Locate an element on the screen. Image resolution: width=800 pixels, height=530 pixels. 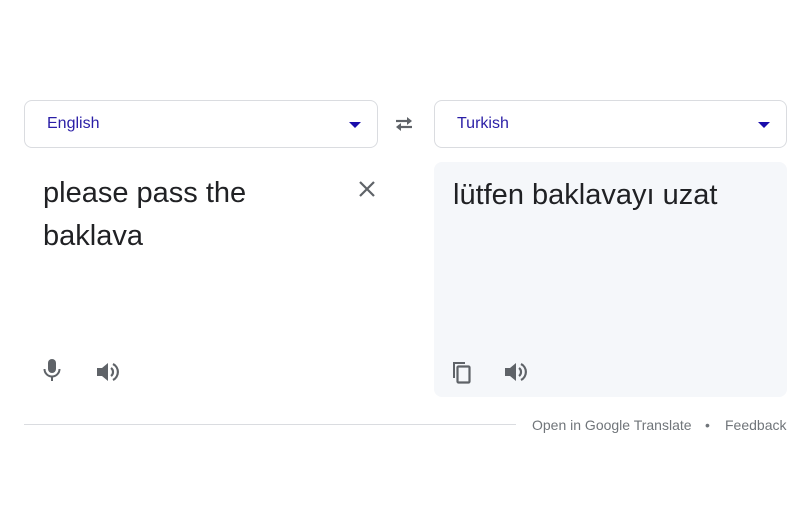
swap-languages-icon is located at coordinates (404, 124).